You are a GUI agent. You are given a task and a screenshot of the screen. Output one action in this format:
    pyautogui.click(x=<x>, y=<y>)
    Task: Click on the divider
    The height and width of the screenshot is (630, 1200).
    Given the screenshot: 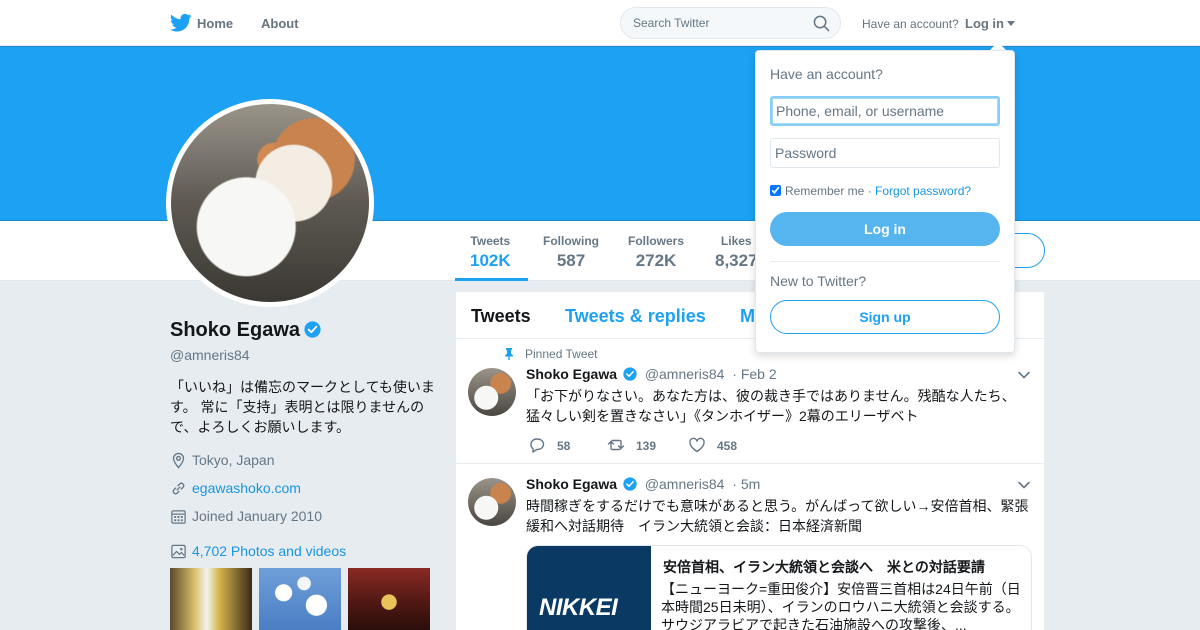 What is the action you would take?
    pyautogui.click(x=885, y=261)
    